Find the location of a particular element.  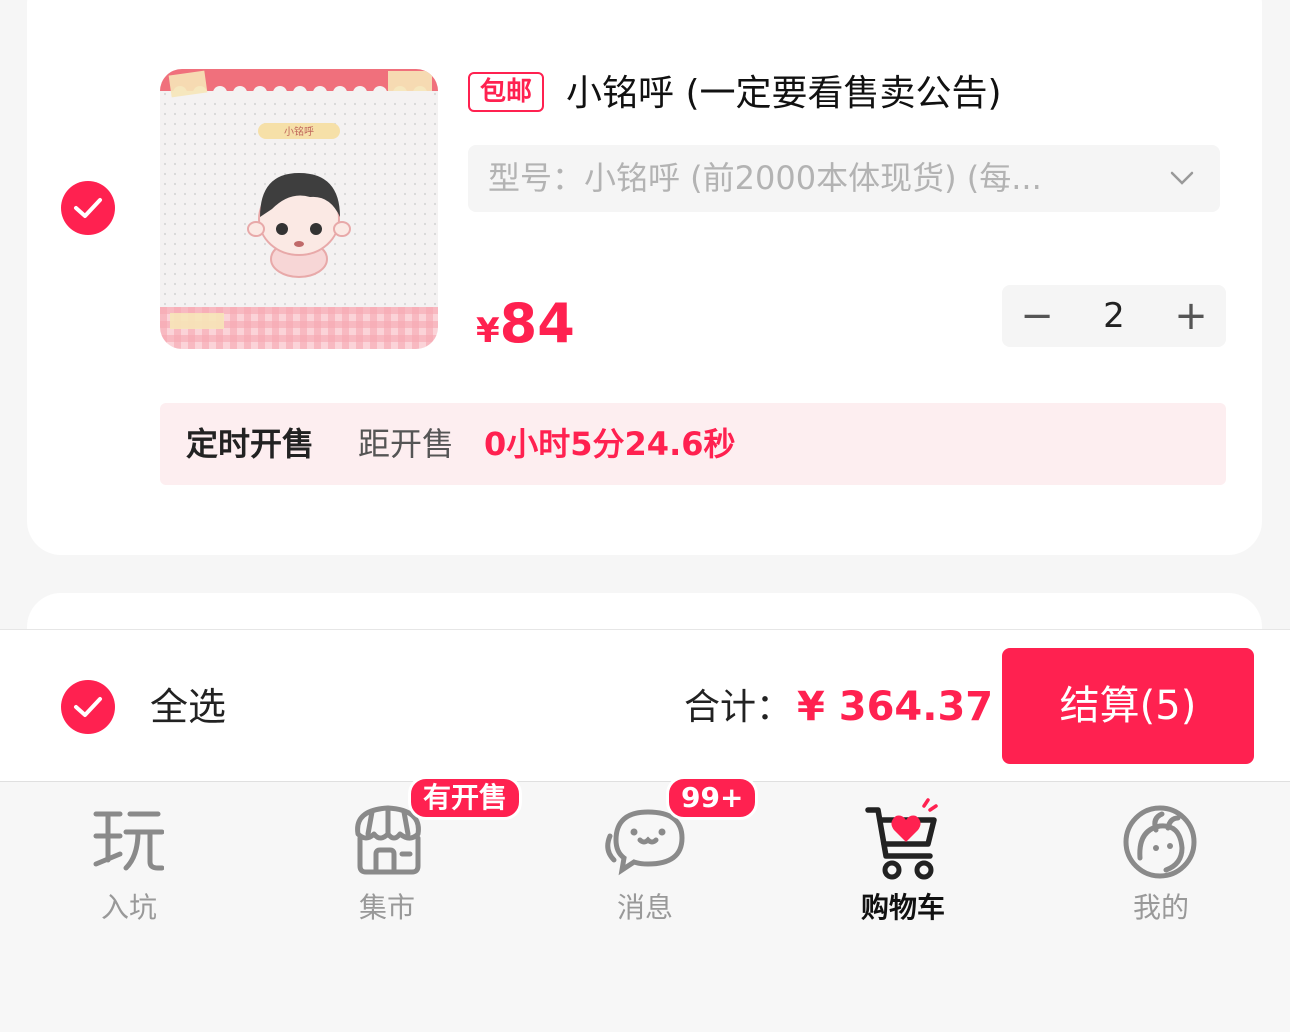

cart-icon is located at coordinates (901, 839).